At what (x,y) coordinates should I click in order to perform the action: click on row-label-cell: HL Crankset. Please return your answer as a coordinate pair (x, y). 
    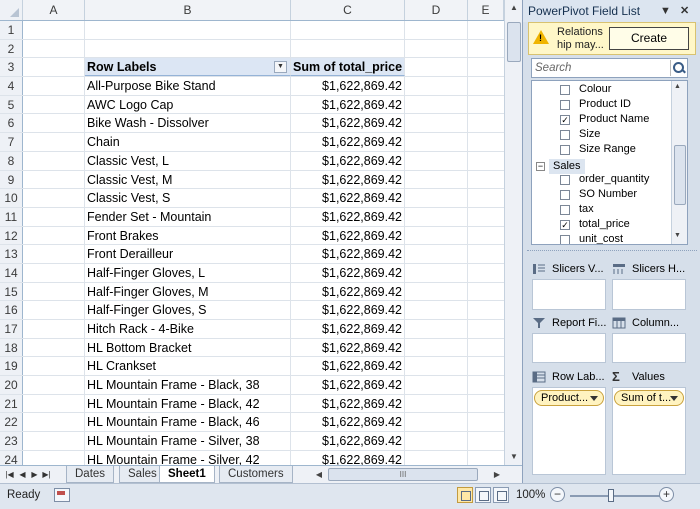
    Looking at the image, I should click on (188, 366).